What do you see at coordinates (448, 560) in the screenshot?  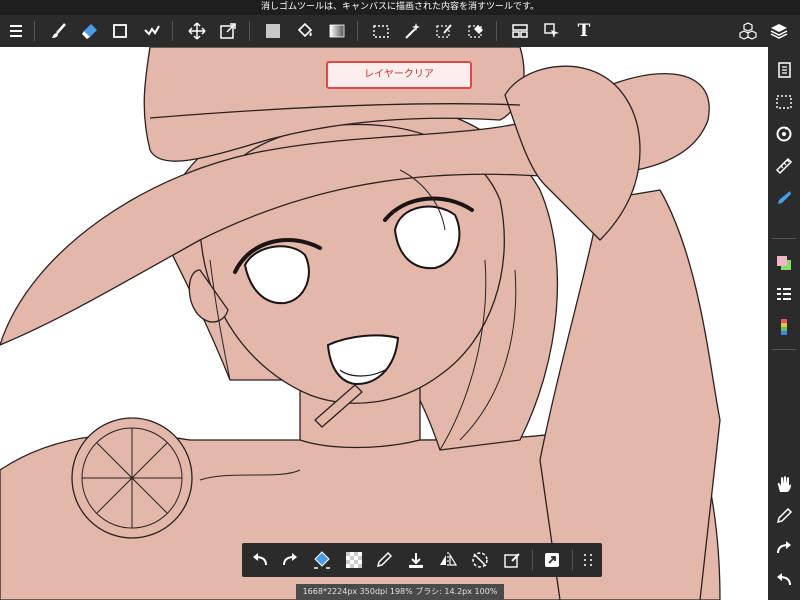 I see `flip-icon` at bounding box center [448, 560].